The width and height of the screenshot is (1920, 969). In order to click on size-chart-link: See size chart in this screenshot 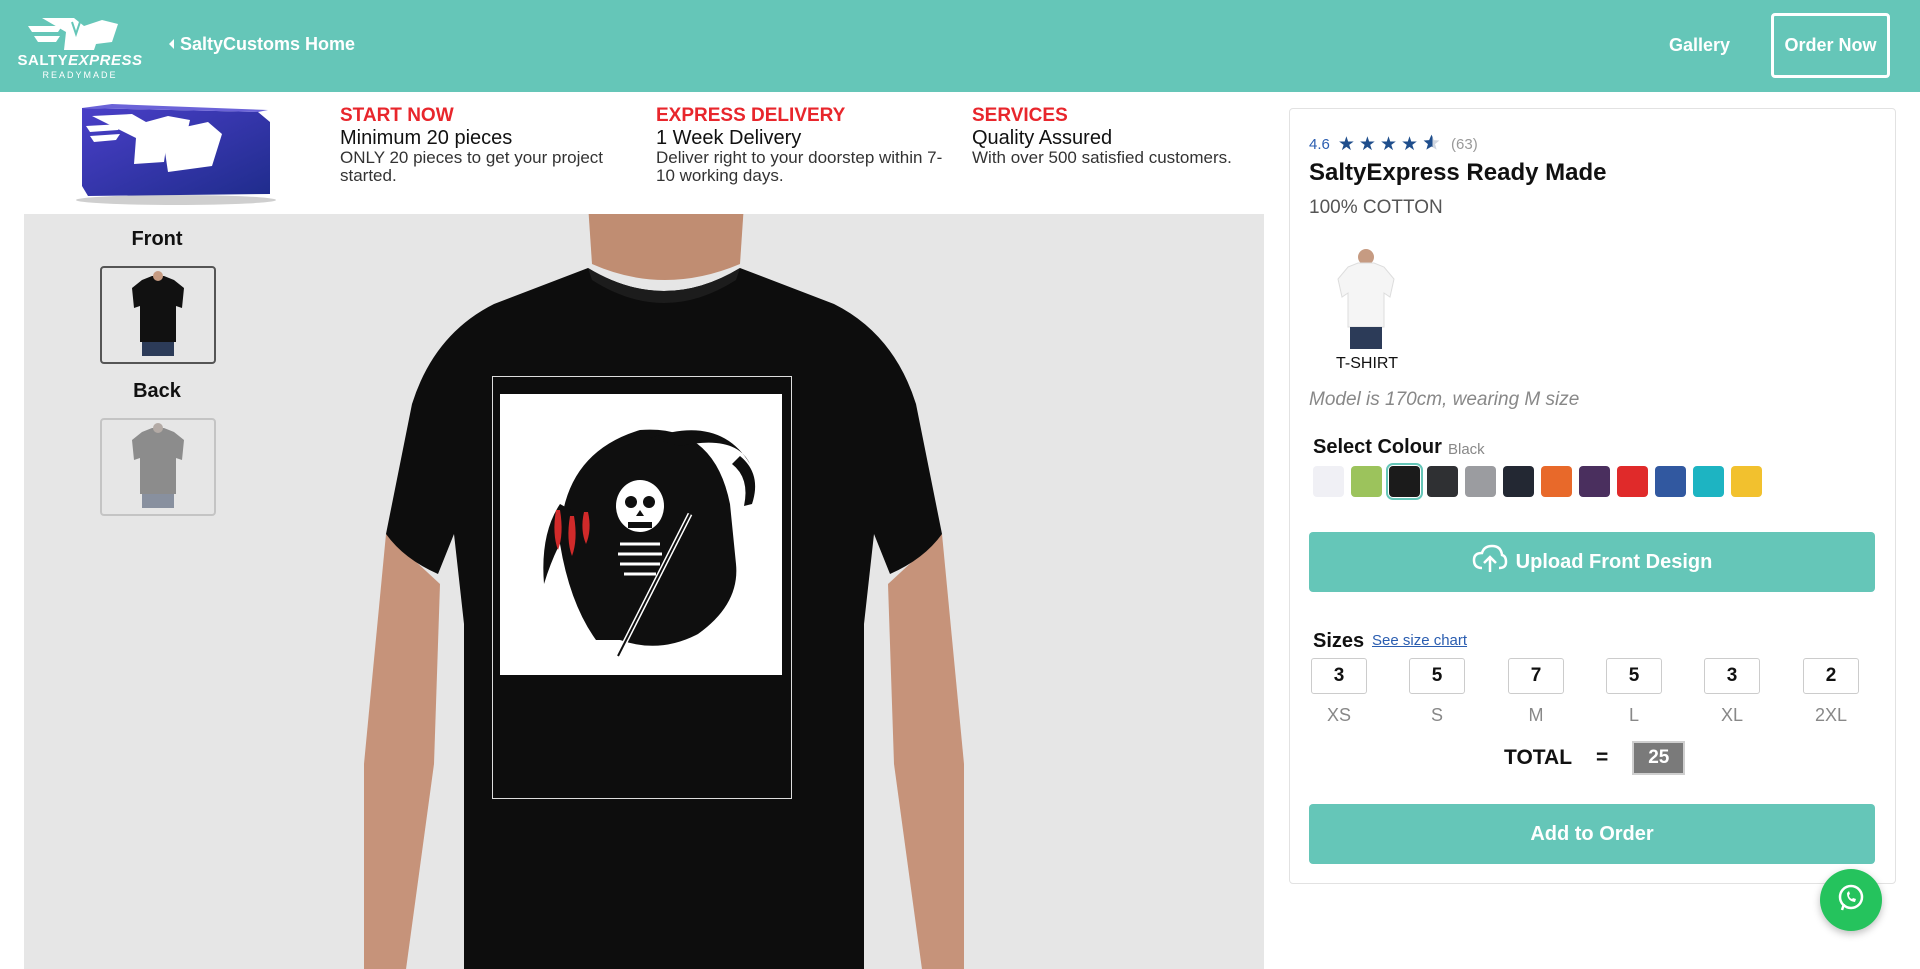, I will do `click(1419, 640)`.